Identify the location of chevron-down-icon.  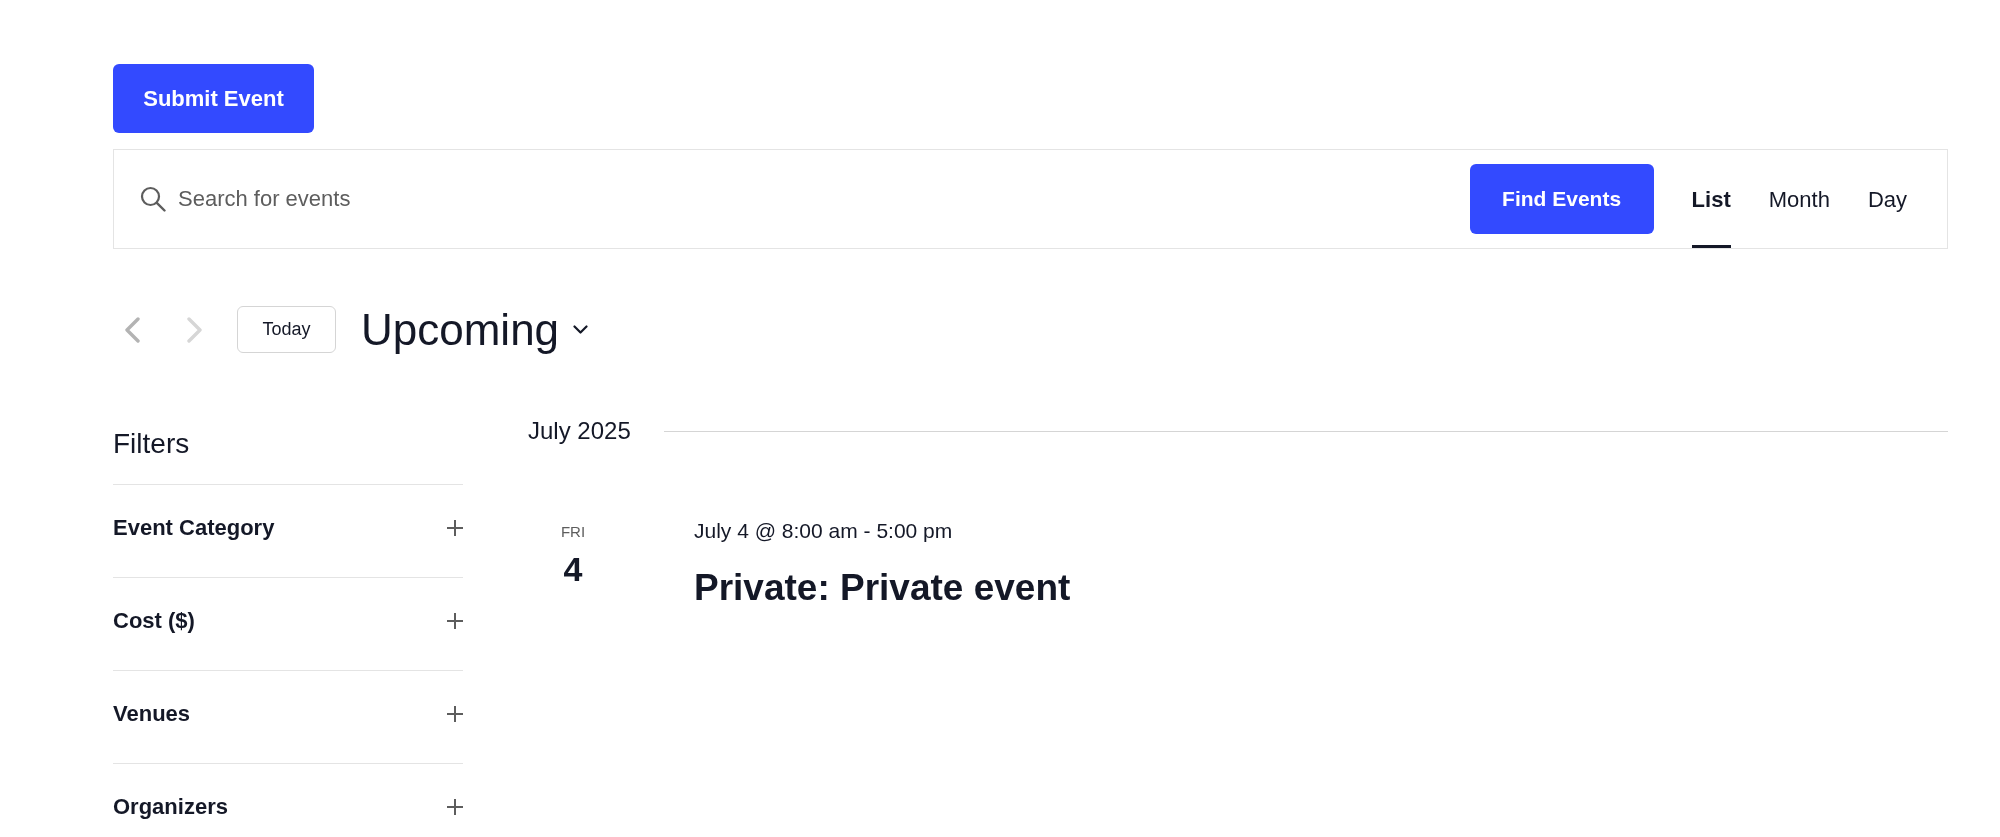
(581, 329).